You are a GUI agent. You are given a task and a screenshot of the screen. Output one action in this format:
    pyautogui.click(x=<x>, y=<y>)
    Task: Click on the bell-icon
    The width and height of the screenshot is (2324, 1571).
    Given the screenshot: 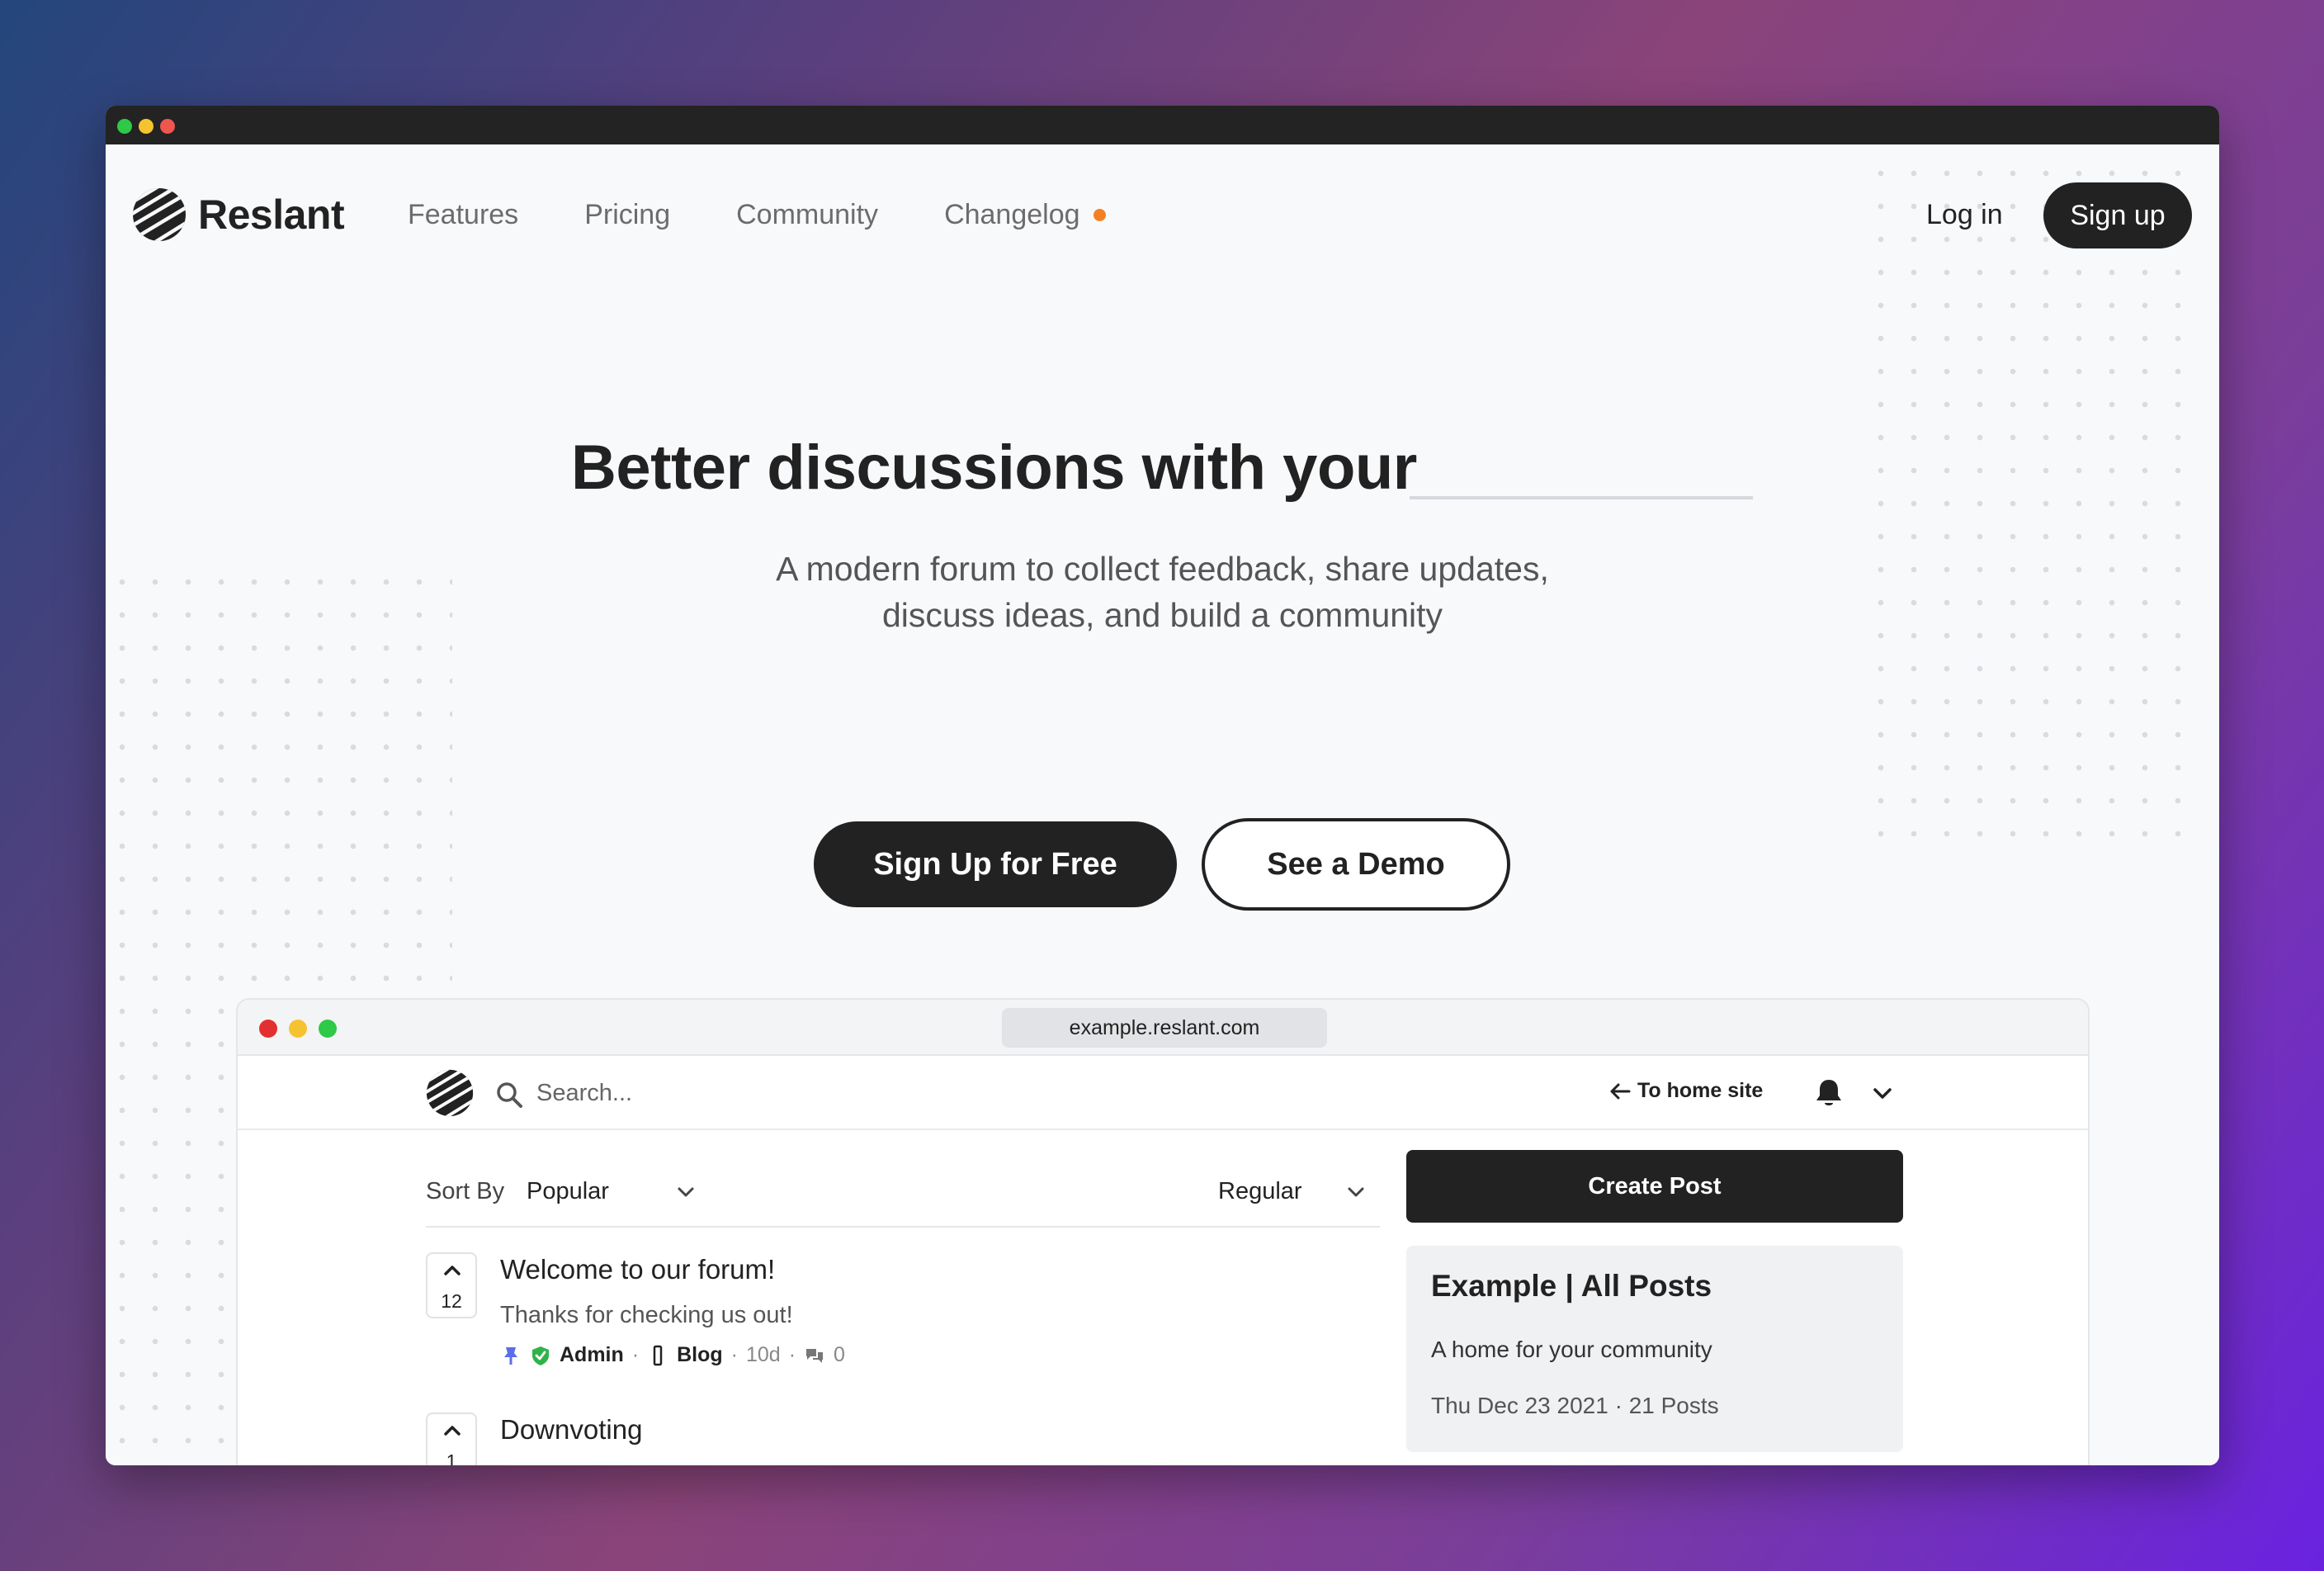 What is the action you would take?
    pyautogui.click(x=1829, y=1093)
    